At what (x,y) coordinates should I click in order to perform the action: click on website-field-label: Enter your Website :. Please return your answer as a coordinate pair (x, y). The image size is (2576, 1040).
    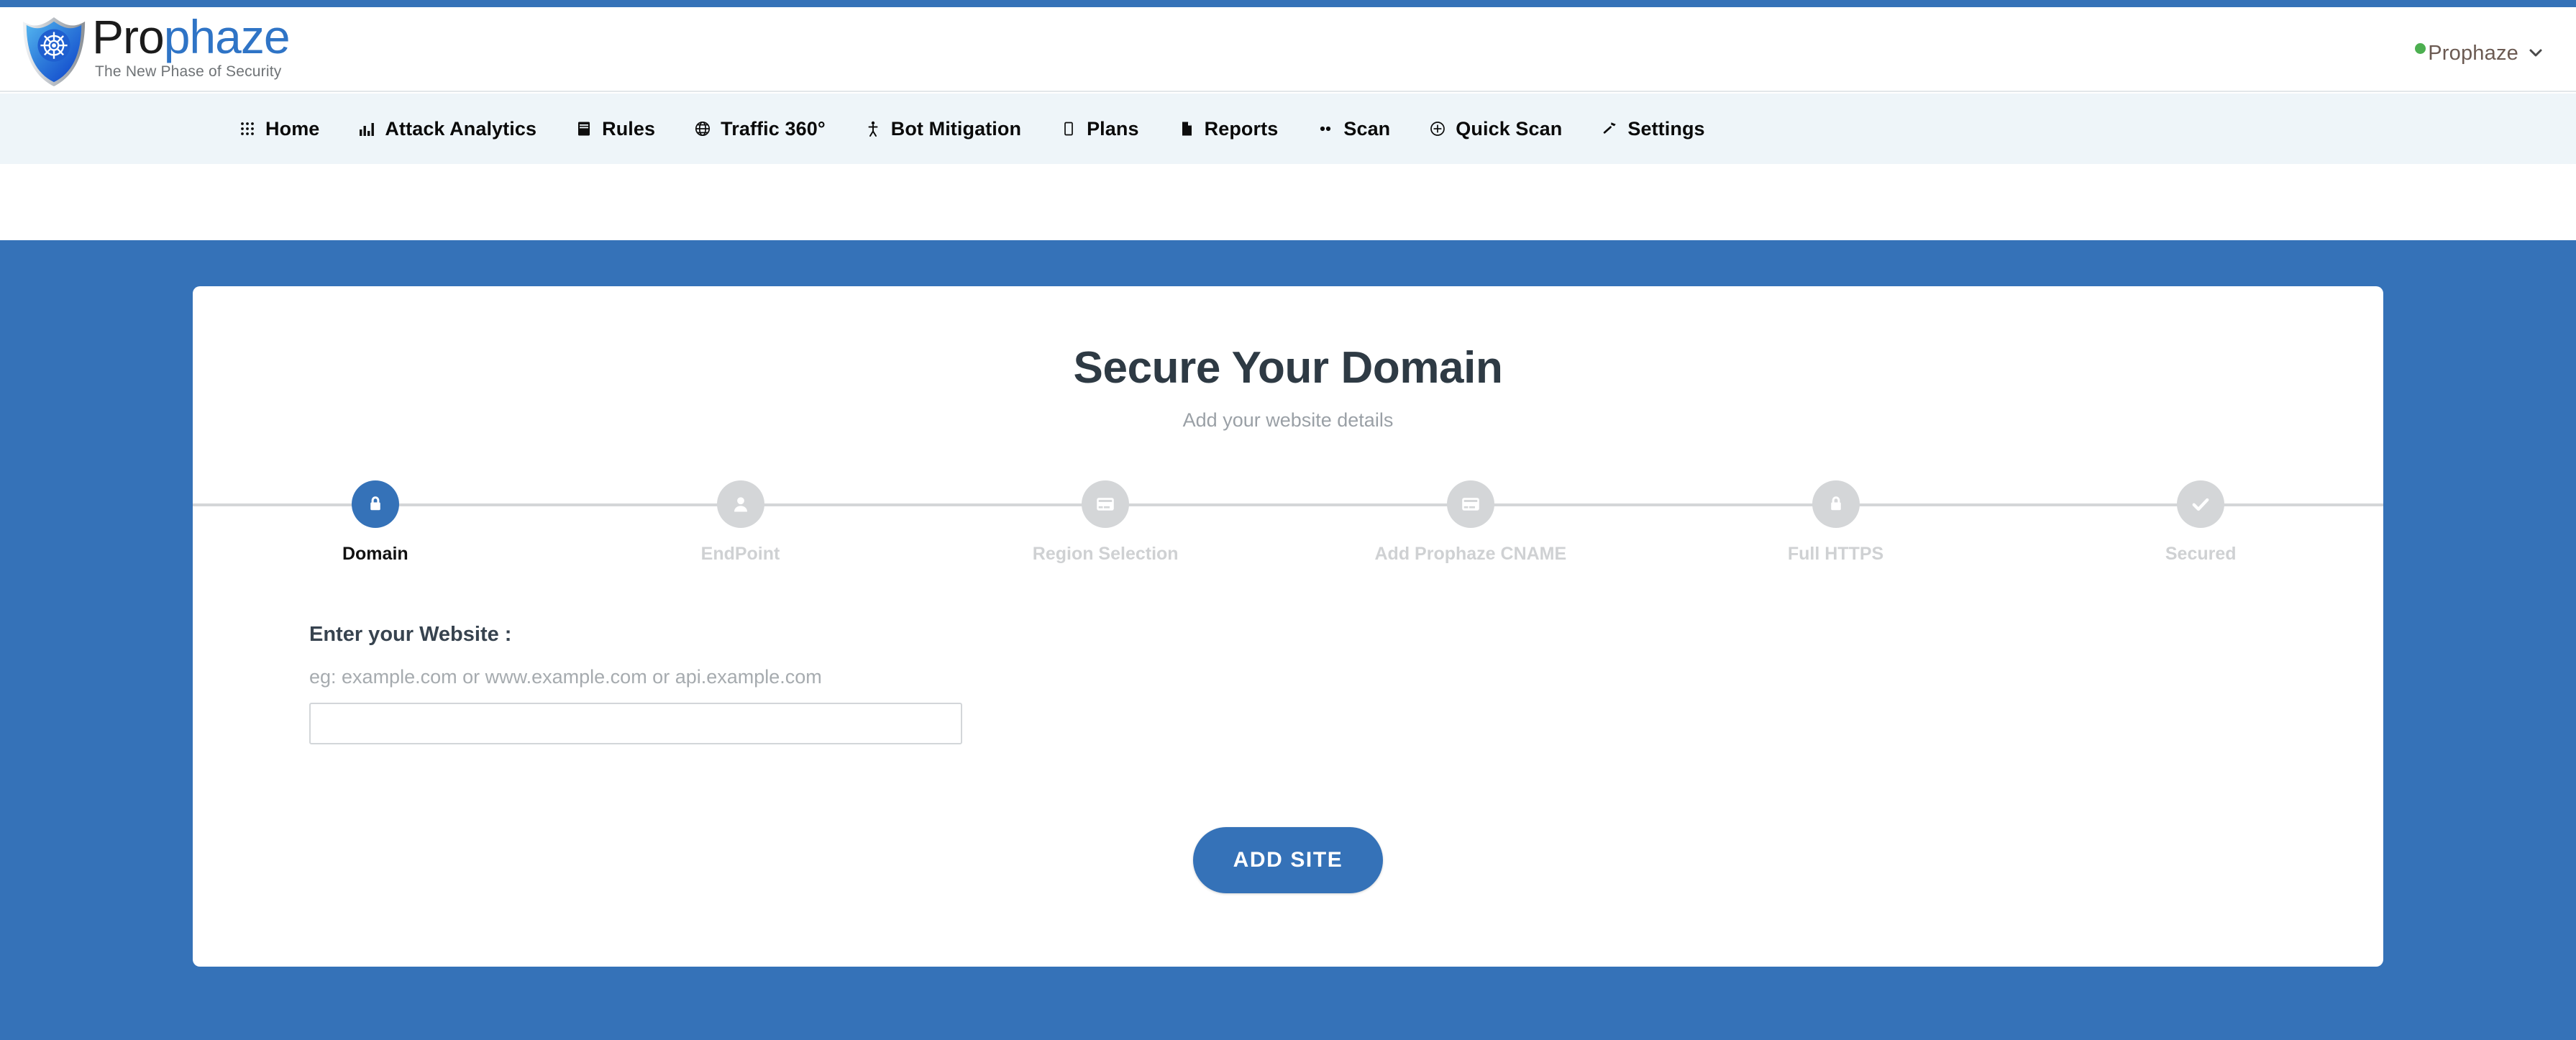
    Looking at the image, I should click on (410, 634).